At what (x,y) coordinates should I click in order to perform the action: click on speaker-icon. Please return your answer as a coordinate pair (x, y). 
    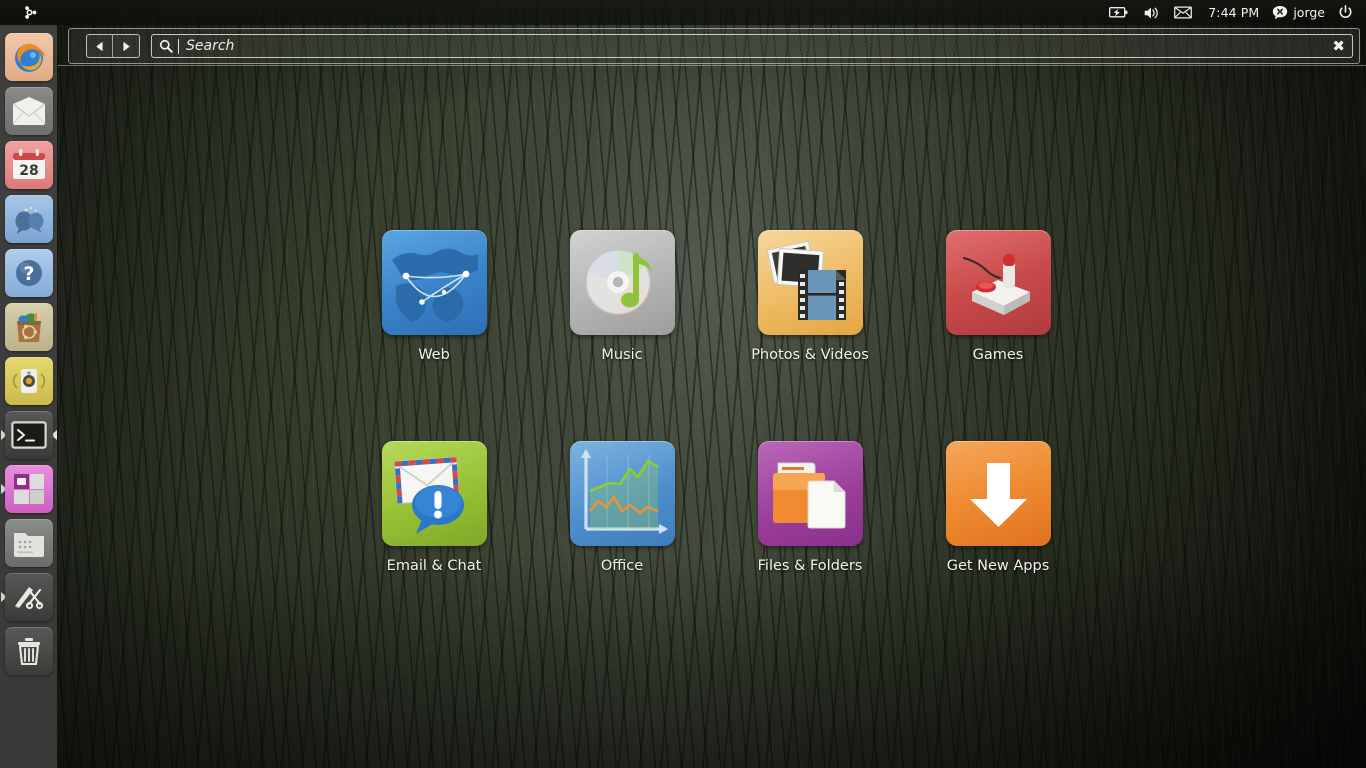
    Looking at the image, I should click on (29, 381).